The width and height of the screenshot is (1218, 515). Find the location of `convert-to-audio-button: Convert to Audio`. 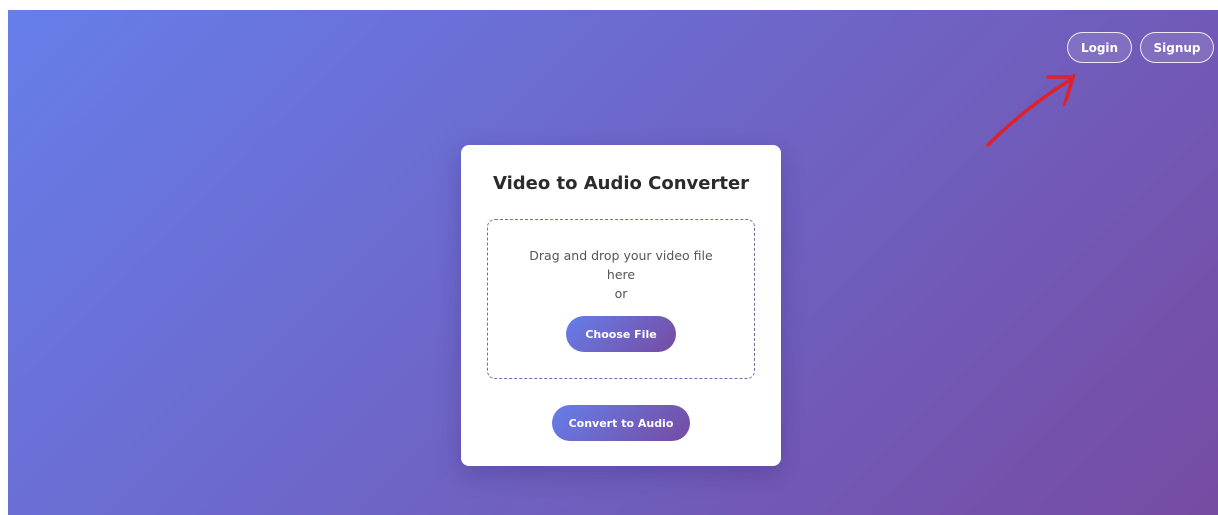

convert-to-audio-button: Convert to Audio is located at coordinates (621, 423).